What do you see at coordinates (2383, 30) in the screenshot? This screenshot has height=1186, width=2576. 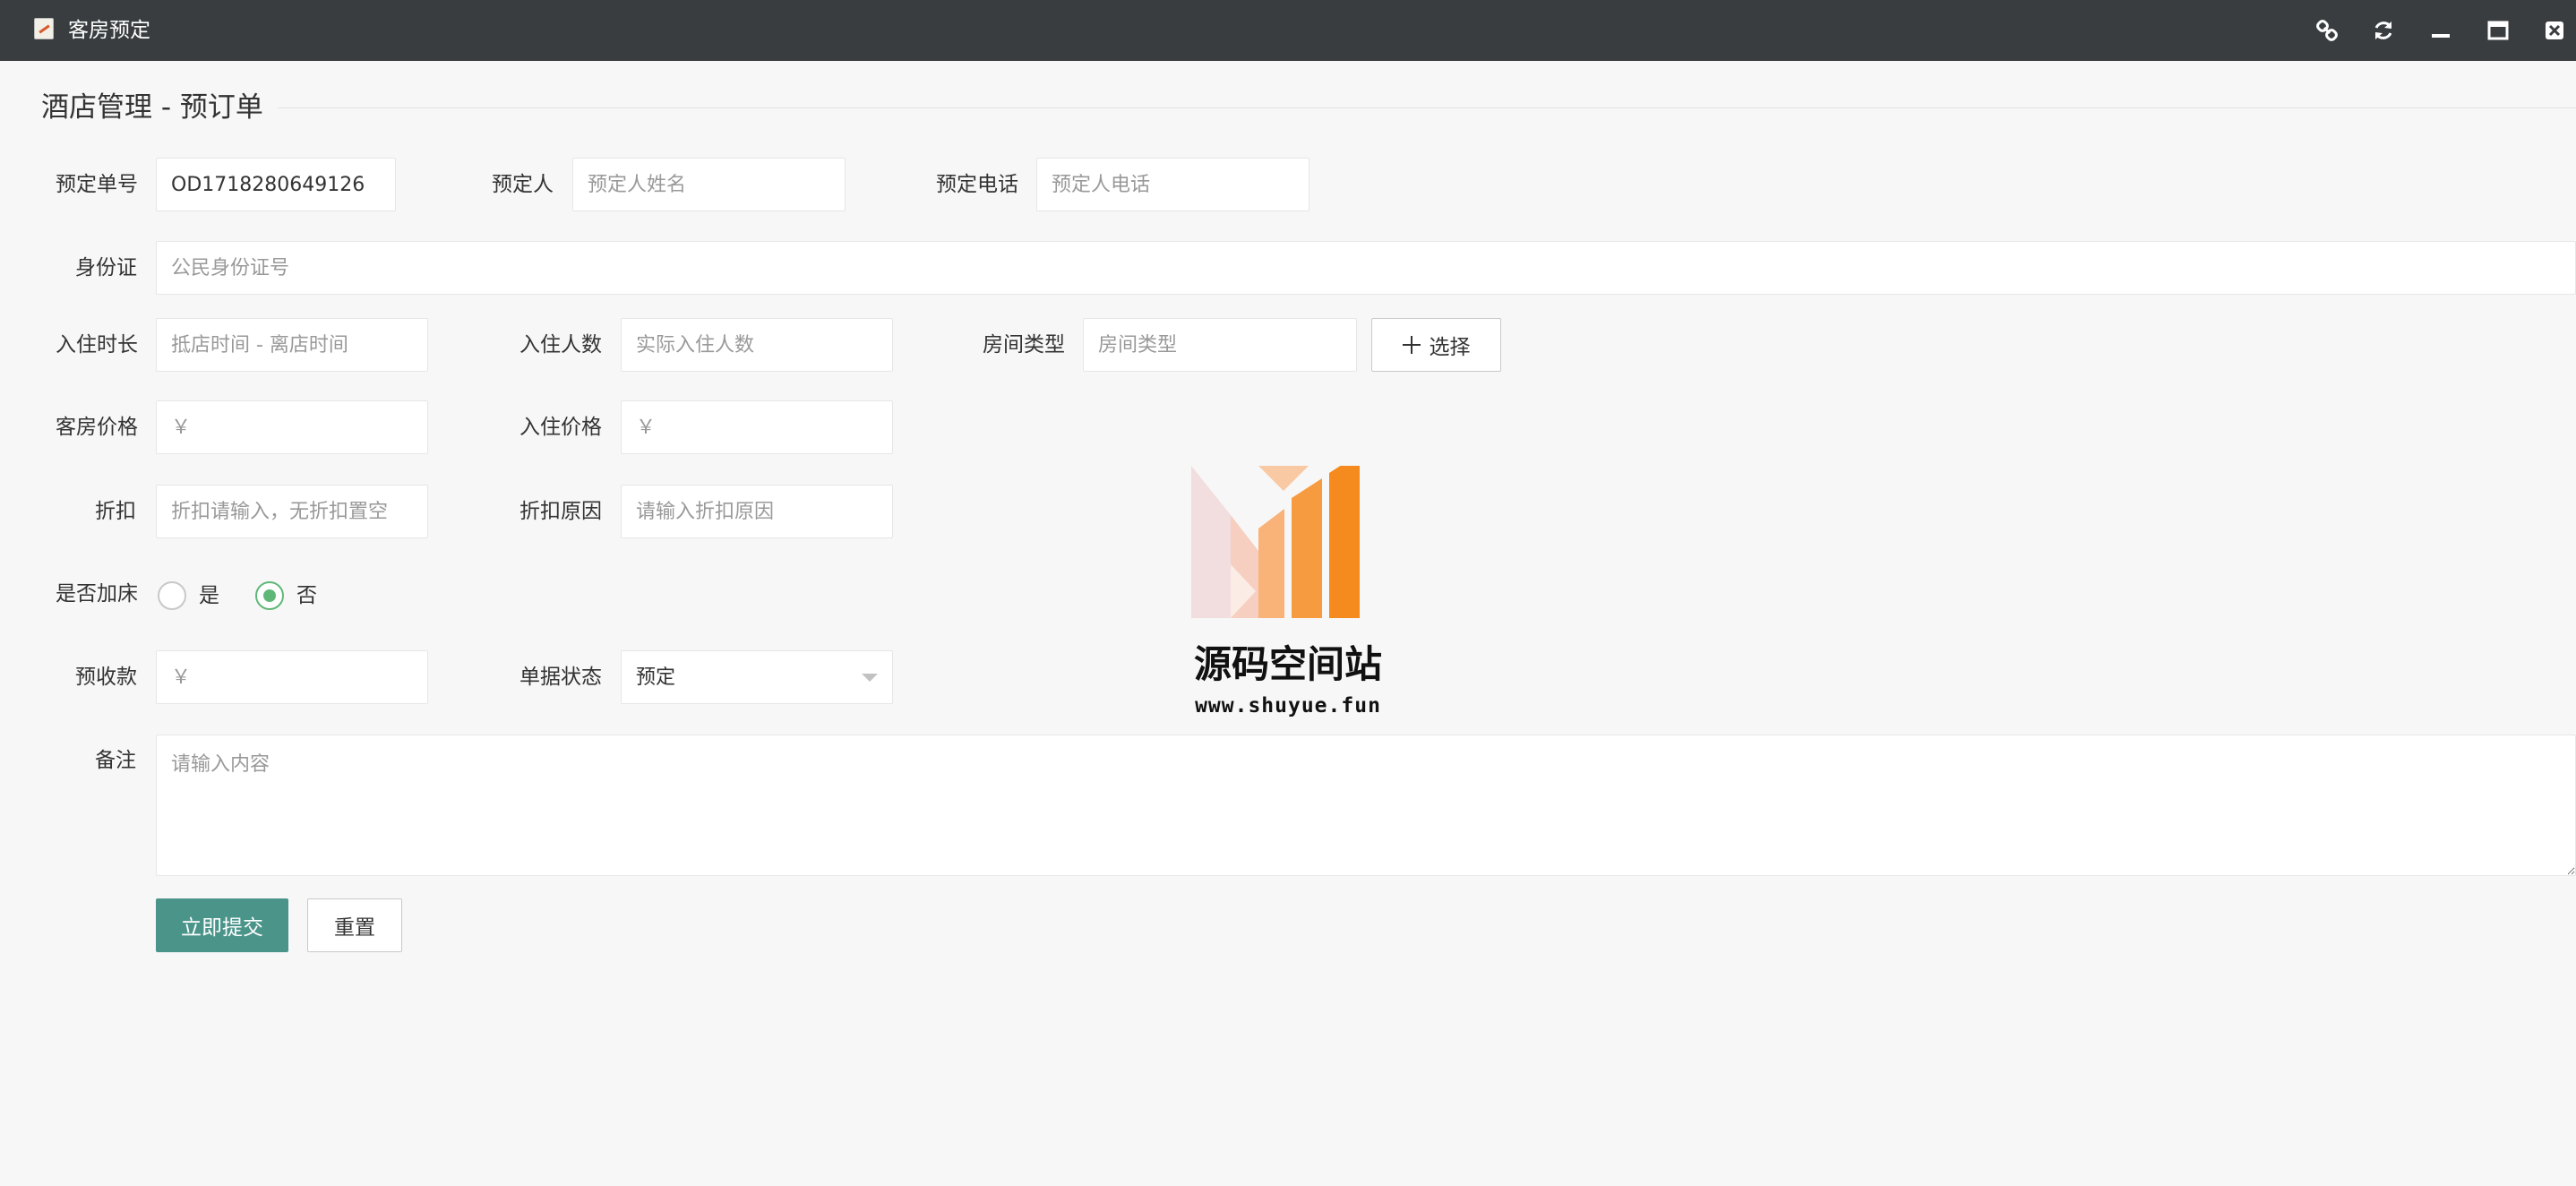 I see `refresh-icon` at bounding box center [2383, 30].